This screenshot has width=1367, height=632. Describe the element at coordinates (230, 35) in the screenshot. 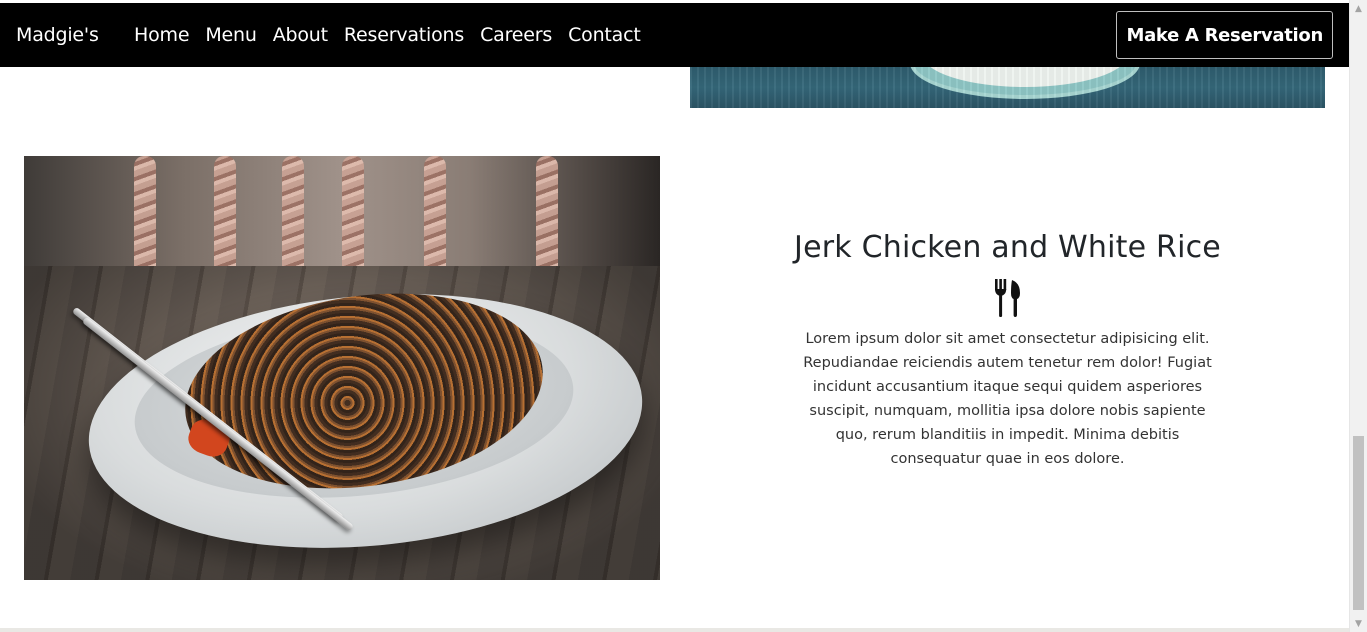

I see `nav-link-menu: Menu` at that location.